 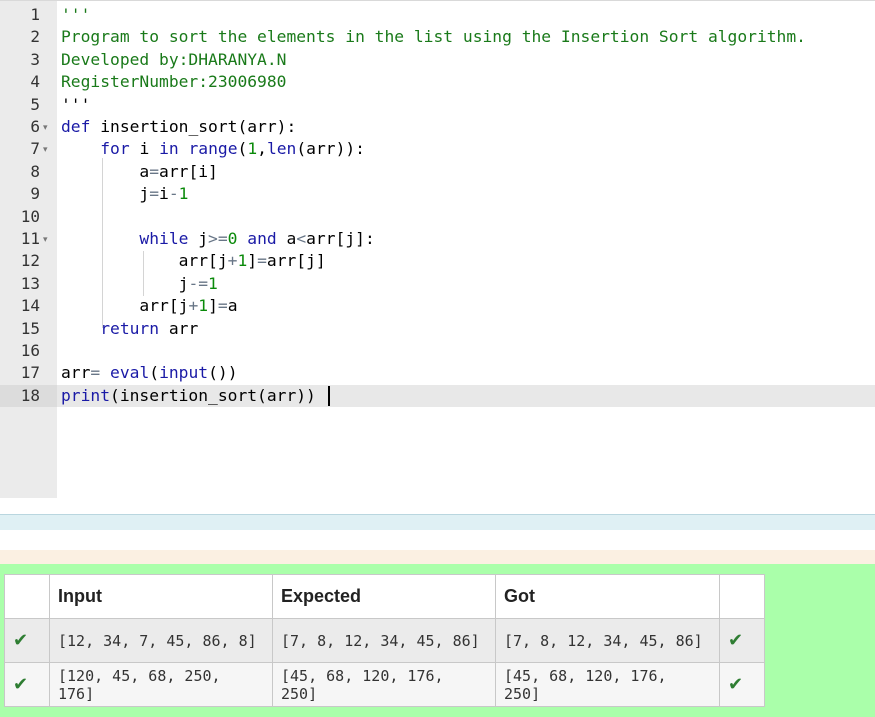 I want to click on line-number: 9, so click(x=35, y=194).